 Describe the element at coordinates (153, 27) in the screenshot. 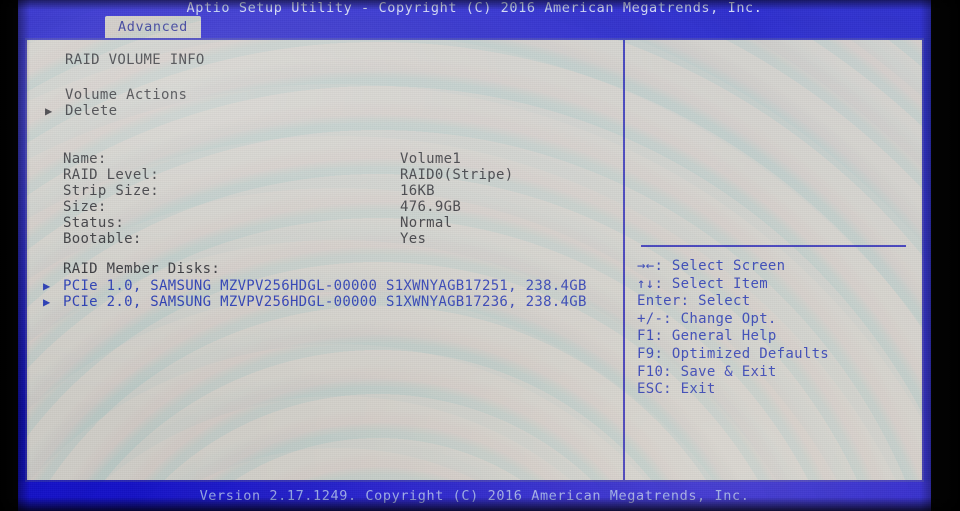

I see `tab-advanced: Advanced` at that location.